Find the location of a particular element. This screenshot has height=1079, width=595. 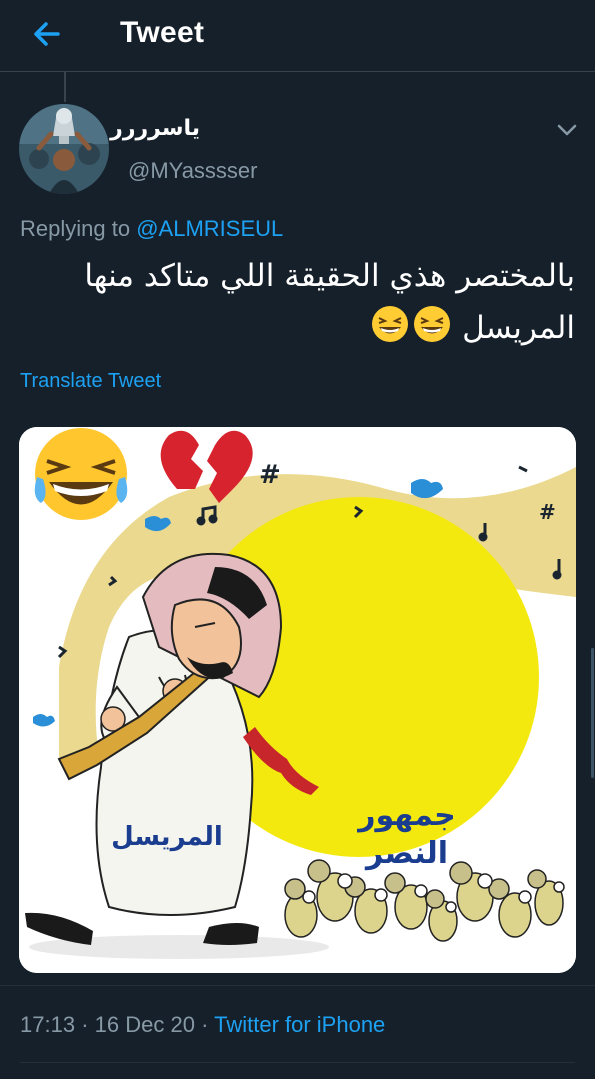

avatar-image is located at coordinates (64, 149).